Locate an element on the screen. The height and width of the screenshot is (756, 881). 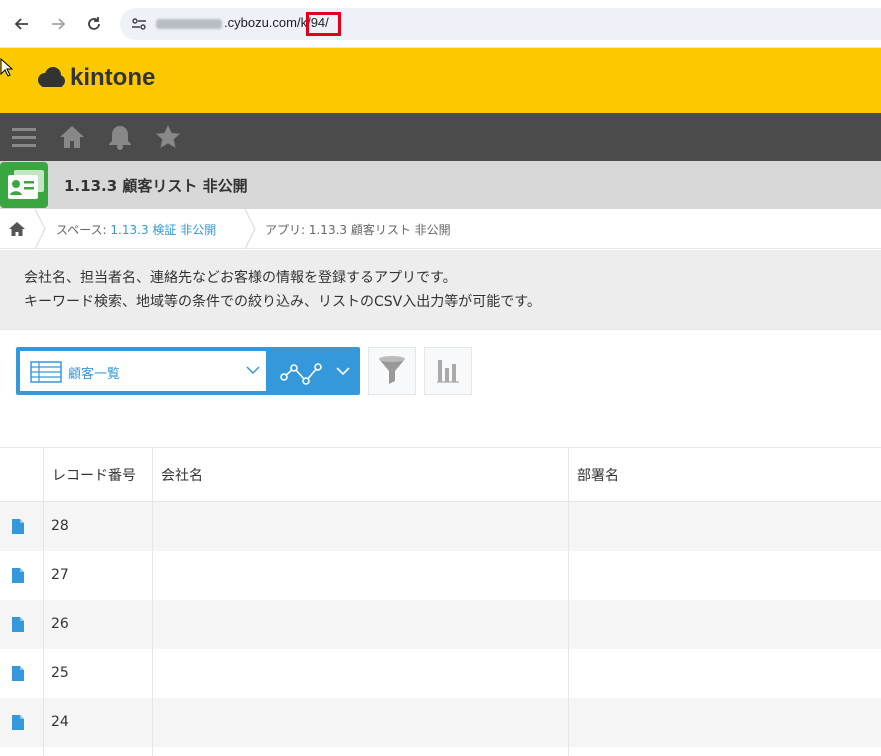
browser-toolbar: .cybozu.com/k/94/ is located at coordinates (440, 24).